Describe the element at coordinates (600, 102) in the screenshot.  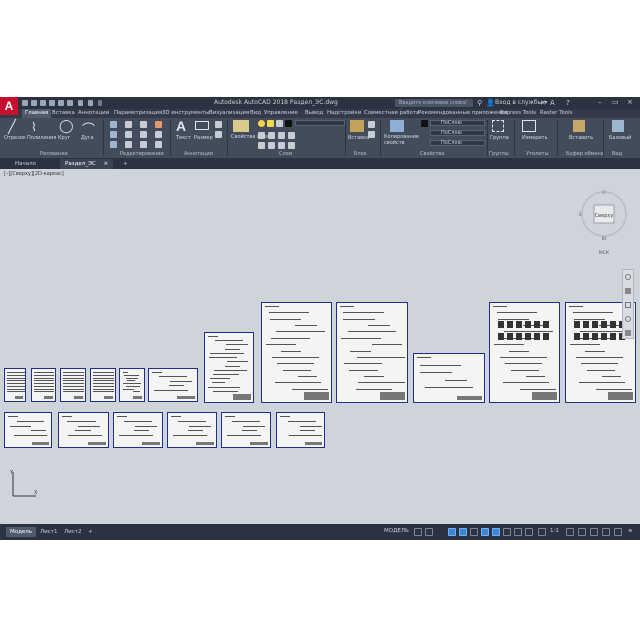
I see `minimize-icon: –` at that location.